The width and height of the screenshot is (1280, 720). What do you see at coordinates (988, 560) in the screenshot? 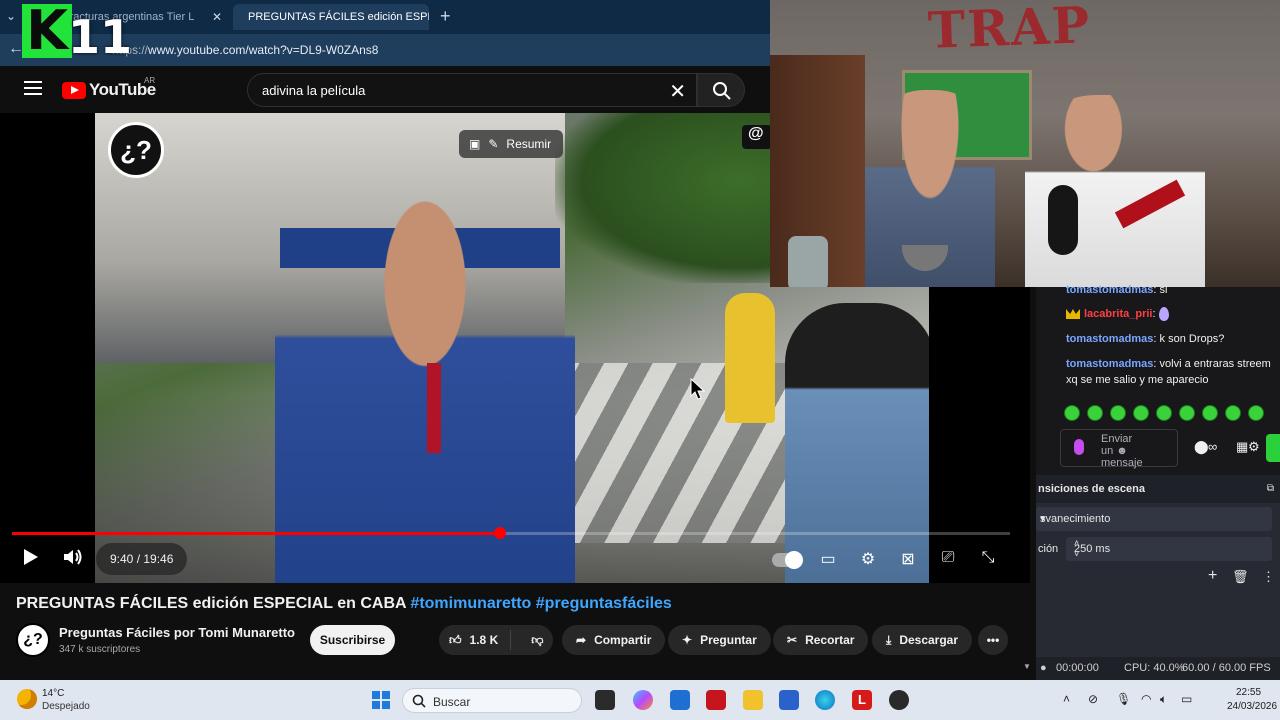
I see `fullscreen-icon: ⤡` at bounding box center [988, 560].